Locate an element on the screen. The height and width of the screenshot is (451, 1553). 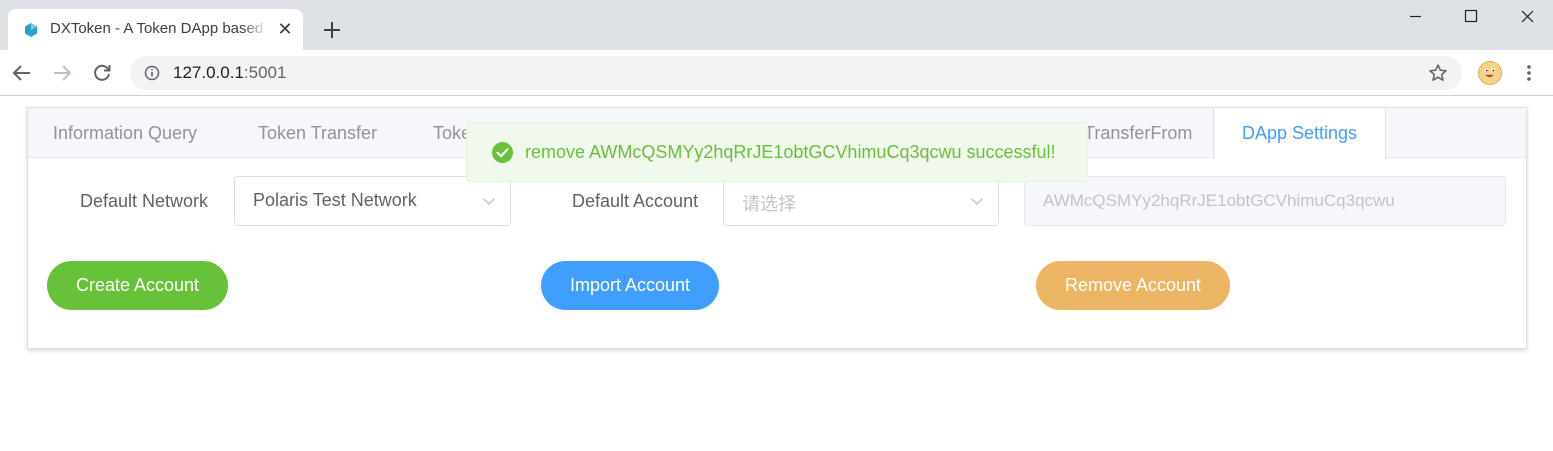
profile-avatar-icon is located at coordinates (1490, 73).